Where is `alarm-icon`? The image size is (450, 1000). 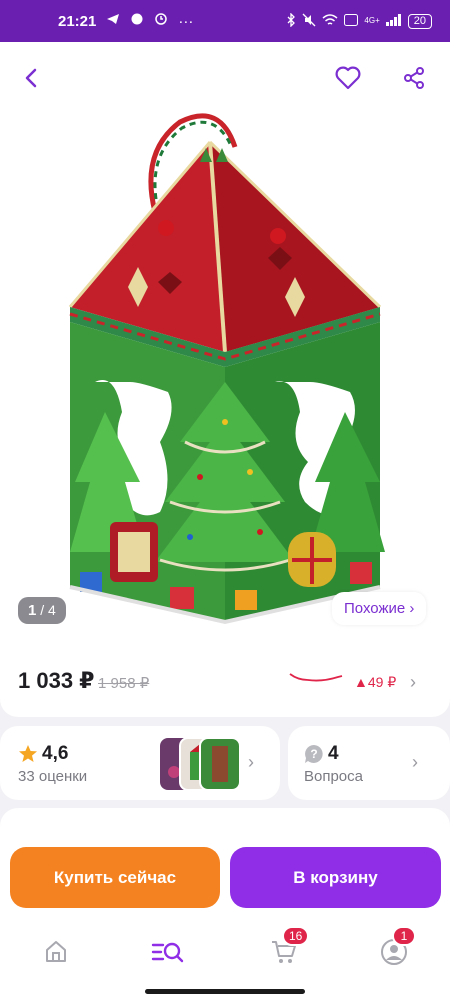 alarm-icon is located at coordinates (161, 21).